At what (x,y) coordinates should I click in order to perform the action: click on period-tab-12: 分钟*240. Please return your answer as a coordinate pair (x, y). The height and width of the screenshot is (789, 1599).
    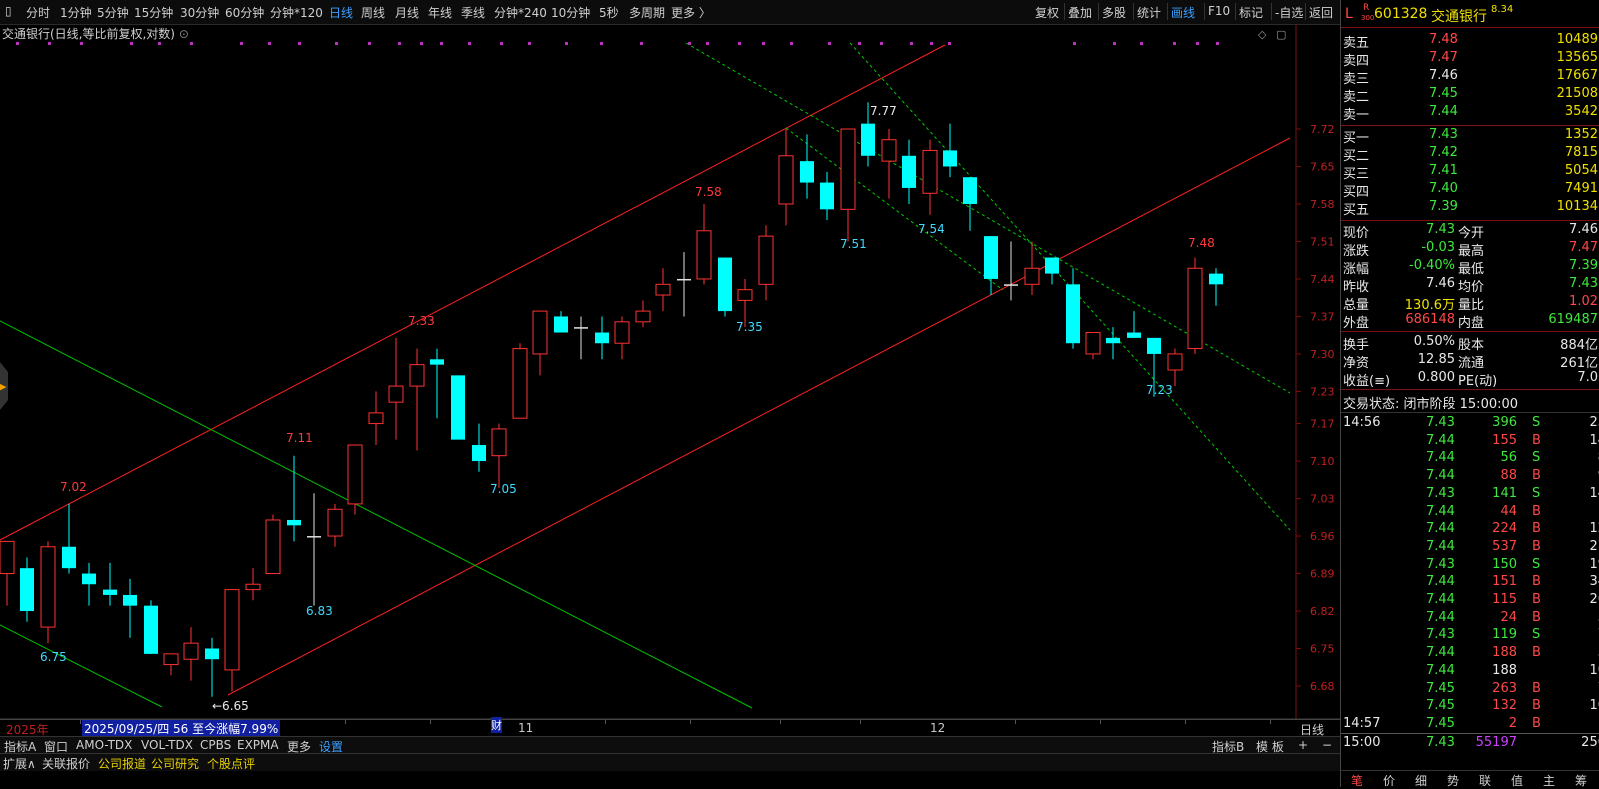
    Looking at the image, I should click on (520, 12).